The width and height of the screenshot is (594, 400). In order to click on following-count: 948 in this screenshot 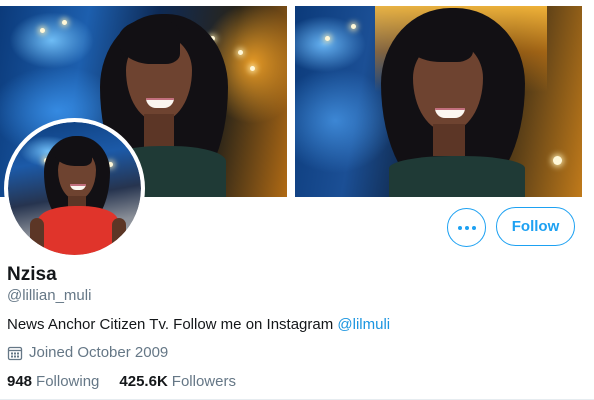, I will do `click(20, 381)`.